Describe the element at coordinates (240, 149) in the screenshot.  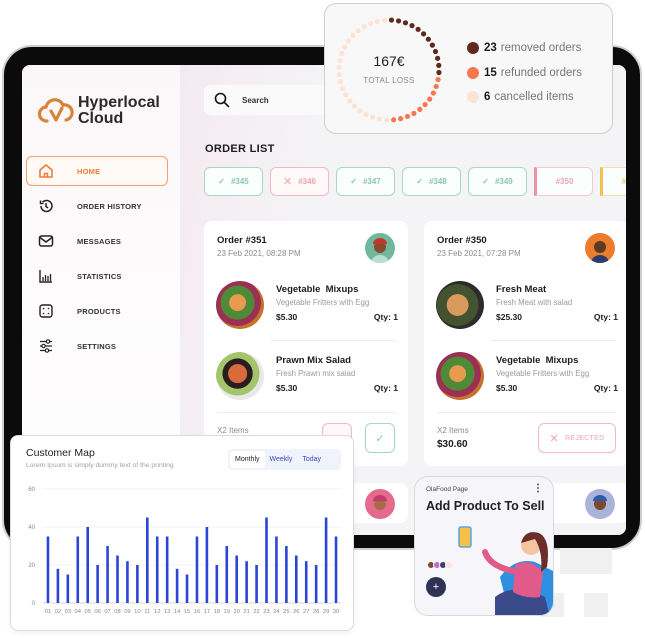
I see `order-list-title: ORDER LIST` at that location.